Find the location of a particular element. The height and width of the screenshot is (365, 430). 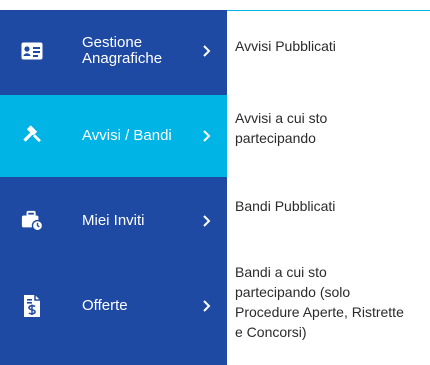

menu-item-label: Offerte is located at coordinates (105, 305).